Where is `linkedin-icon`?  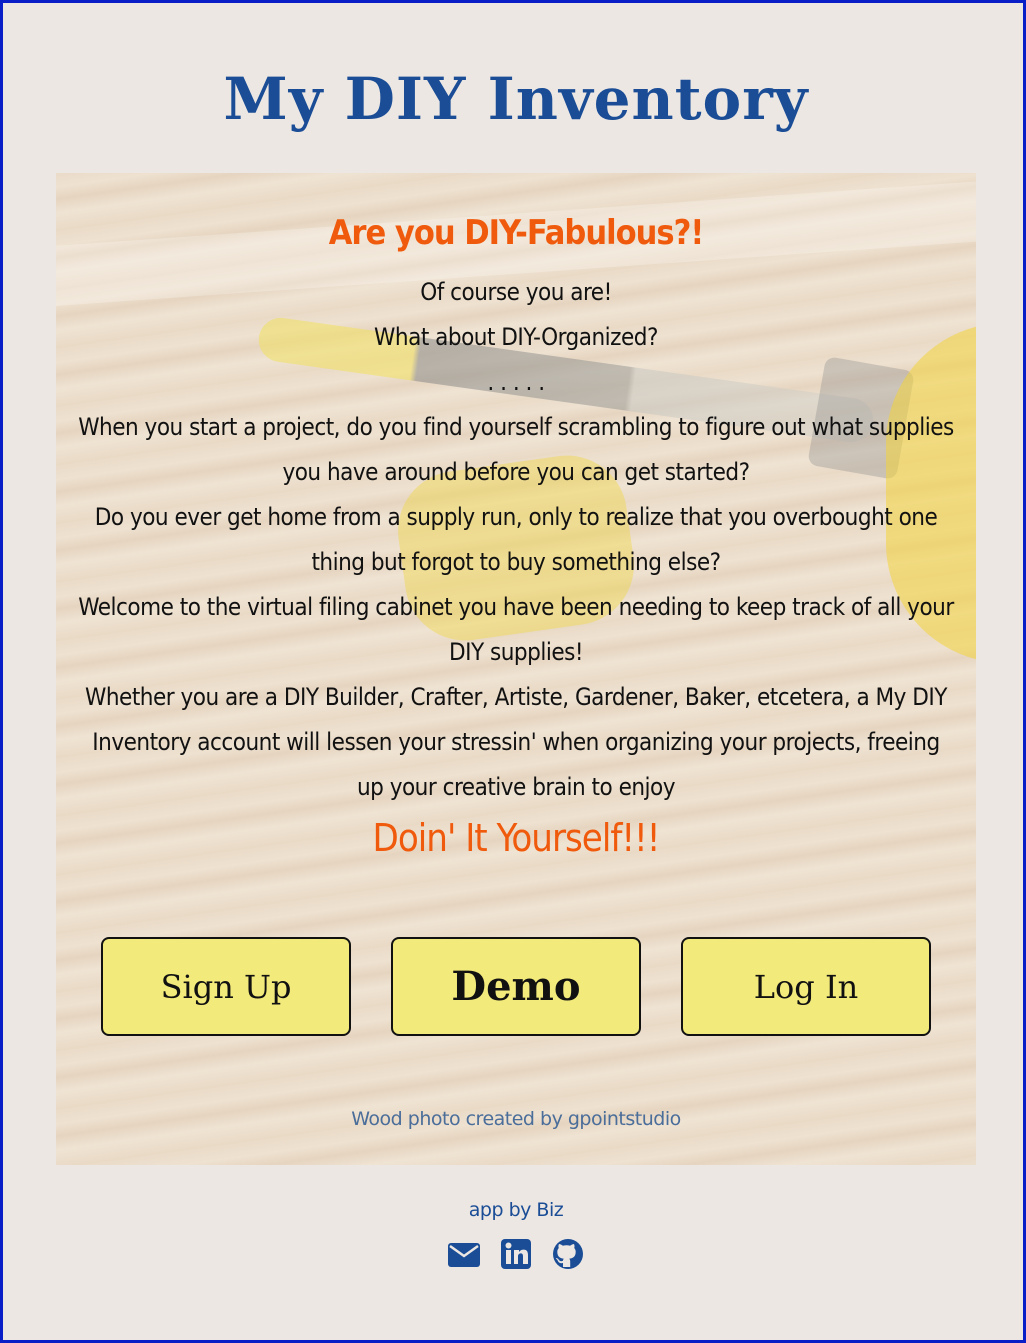 linkedin-icon is located at coordinates (516, 1254).